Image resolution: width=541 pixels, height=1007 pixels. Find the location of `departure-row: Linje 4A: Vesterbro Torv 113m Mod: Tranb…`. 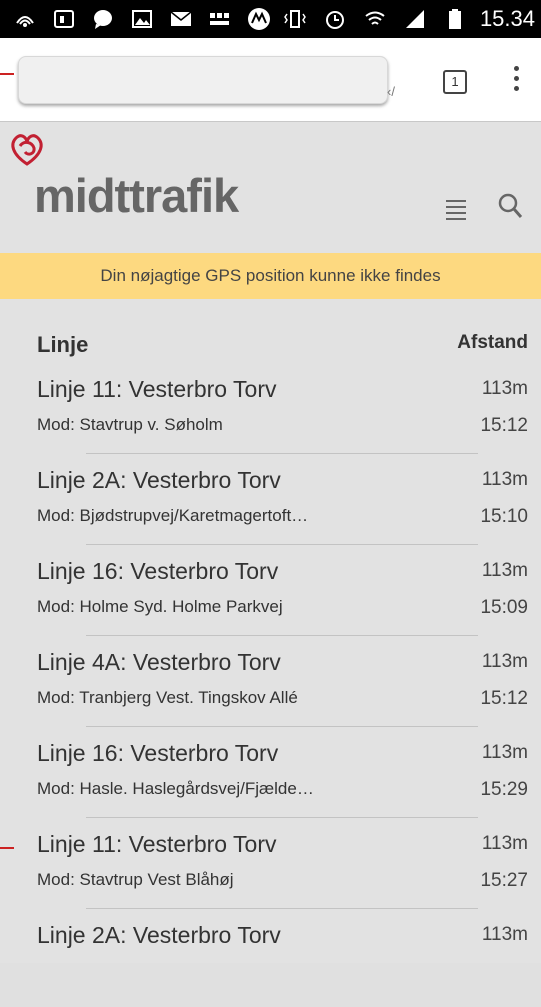

departure-row: Linje 4A: Vesterbro Torv 113m Mod: Tranb… is located at coordinates (270, 688).